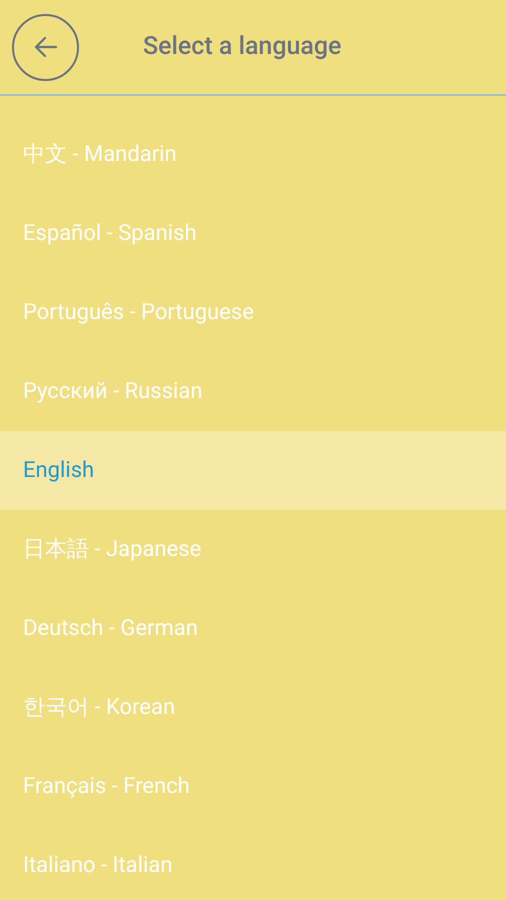 The width and height of the screenshot is (506, 900). Describe the element at coordinates (253, 154) in the screenshot. I see `language-option: 中文 - Mandarin` at that location.